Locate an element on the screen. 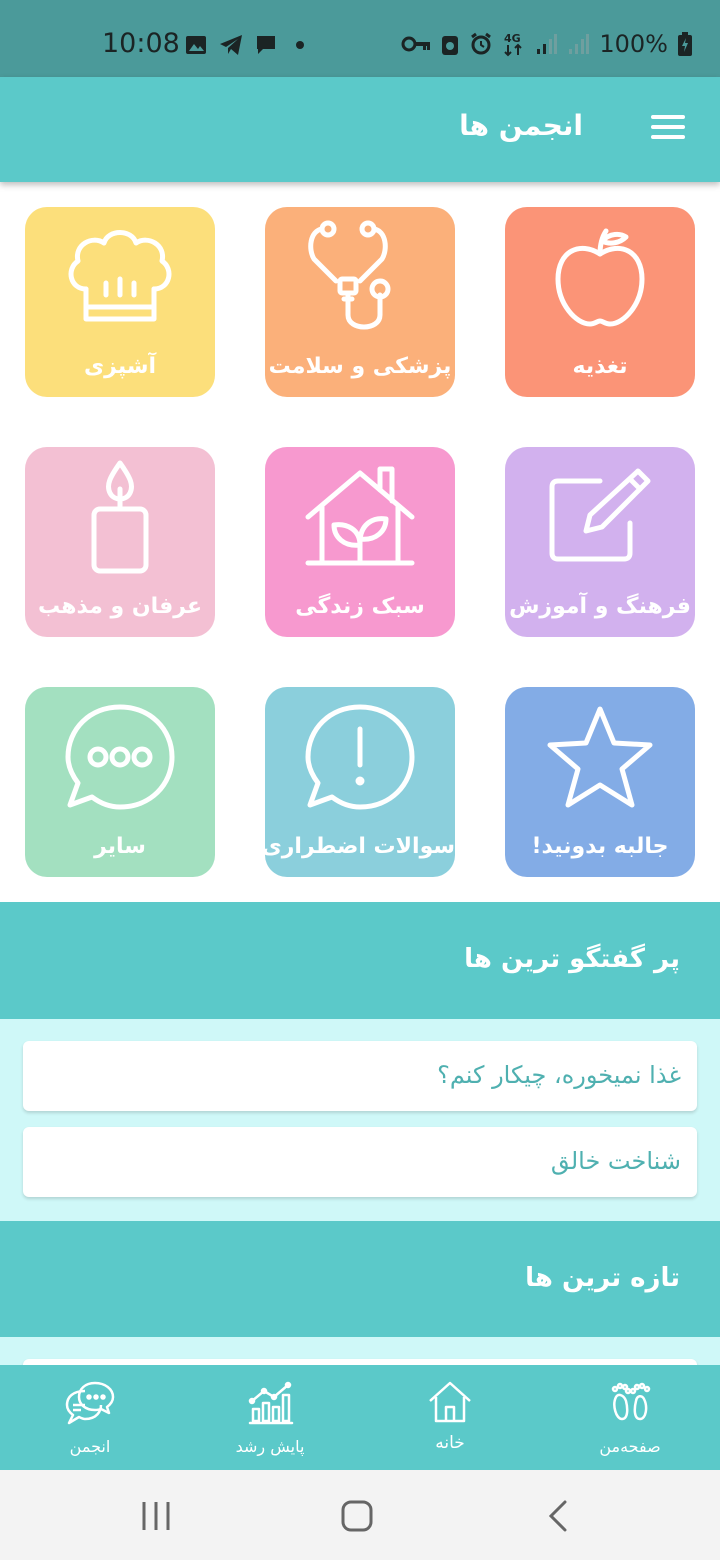 Image resolution: width=720 pixels, height=1560 pixels. star-icon is located at coordinates (600, 757).